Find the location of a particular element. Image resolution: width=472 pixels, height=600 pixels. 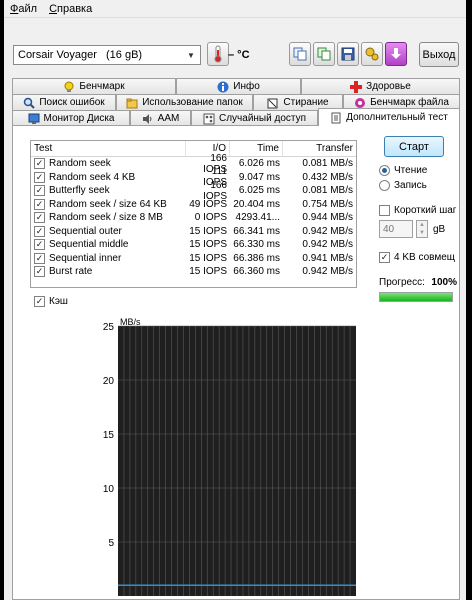

info-icon is located at coordinates (223, 86).